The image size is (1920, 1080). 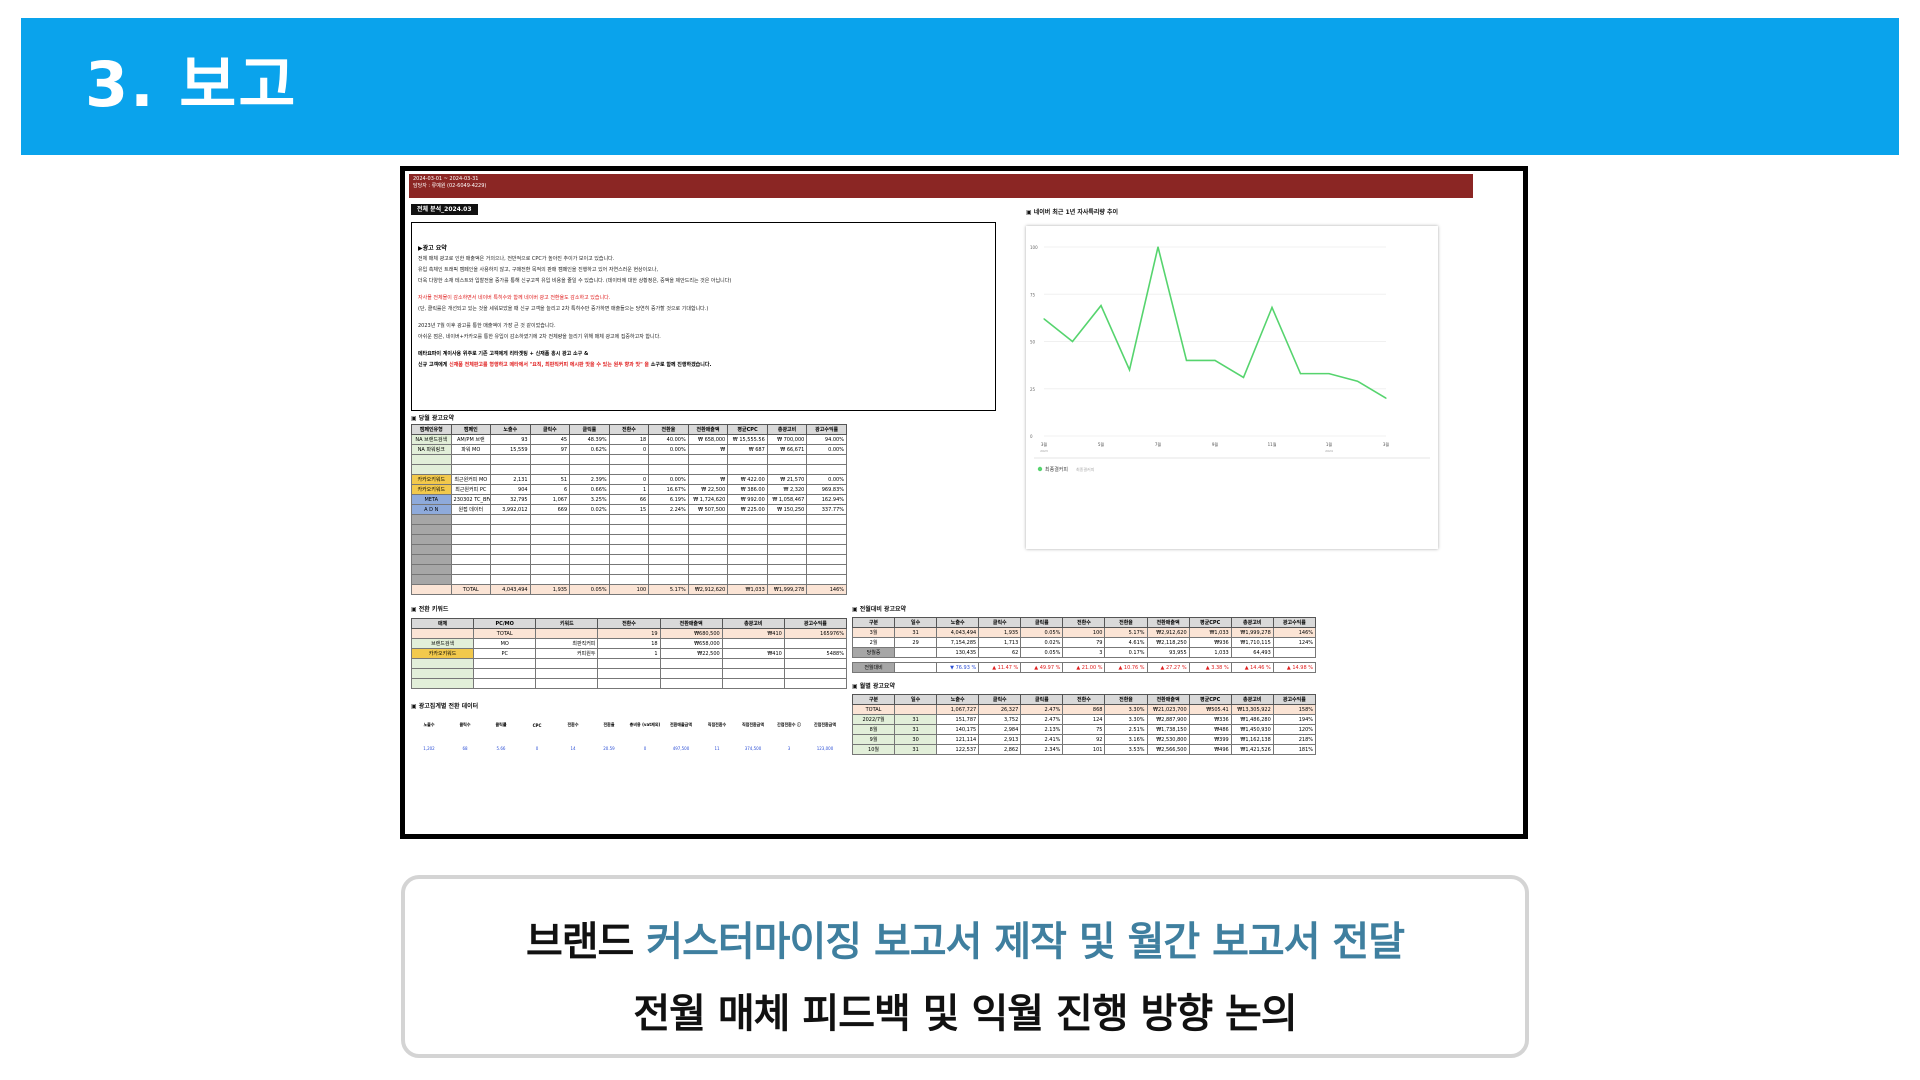 I want to click on monthly-cell: A D N, so click(x=431, y=509).